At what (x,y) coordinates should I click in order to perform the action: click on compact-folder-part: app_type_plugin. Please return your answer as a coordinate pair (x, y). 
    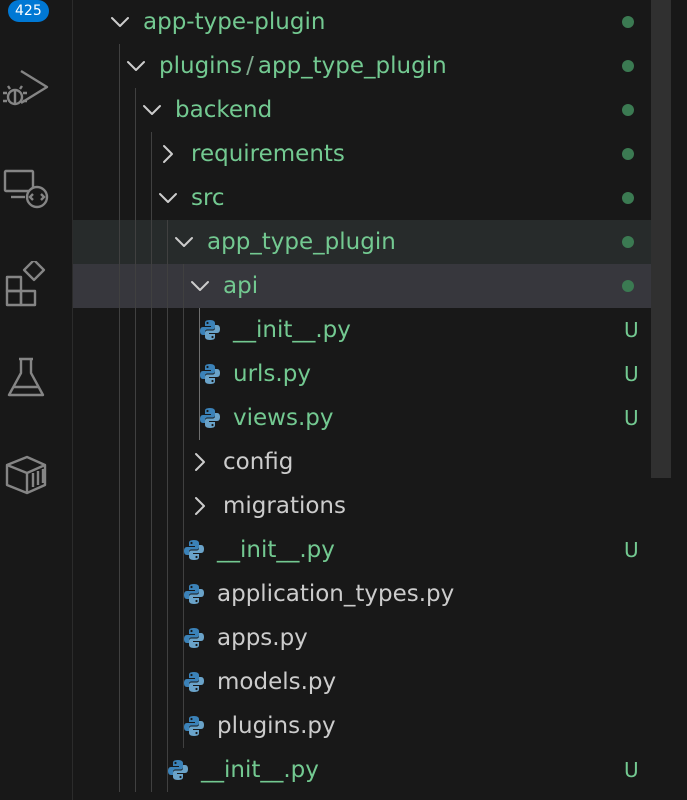
    Looking at the image, I should click on (352, 66).